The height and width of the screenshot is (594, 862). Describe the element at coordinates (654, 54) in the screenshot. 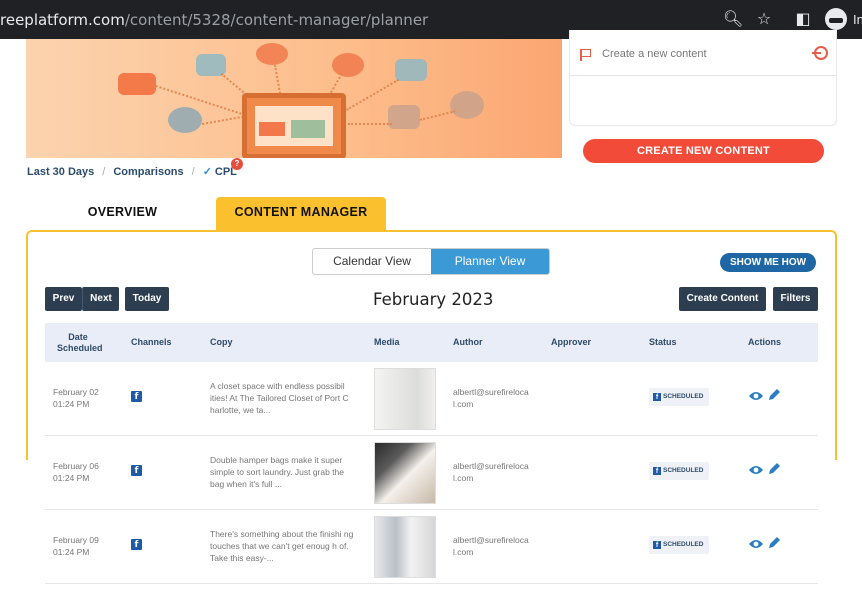

I see `create-new-content-label: Create a new content` at that location.